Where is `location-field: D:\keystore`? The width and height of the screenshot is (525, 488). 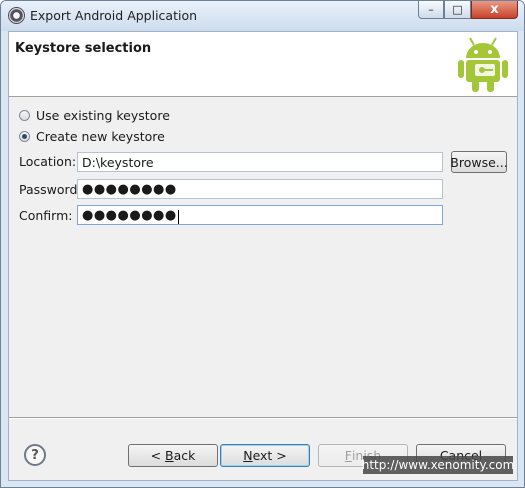 location-field: D:\keystore is located at coordinates (260, 162).